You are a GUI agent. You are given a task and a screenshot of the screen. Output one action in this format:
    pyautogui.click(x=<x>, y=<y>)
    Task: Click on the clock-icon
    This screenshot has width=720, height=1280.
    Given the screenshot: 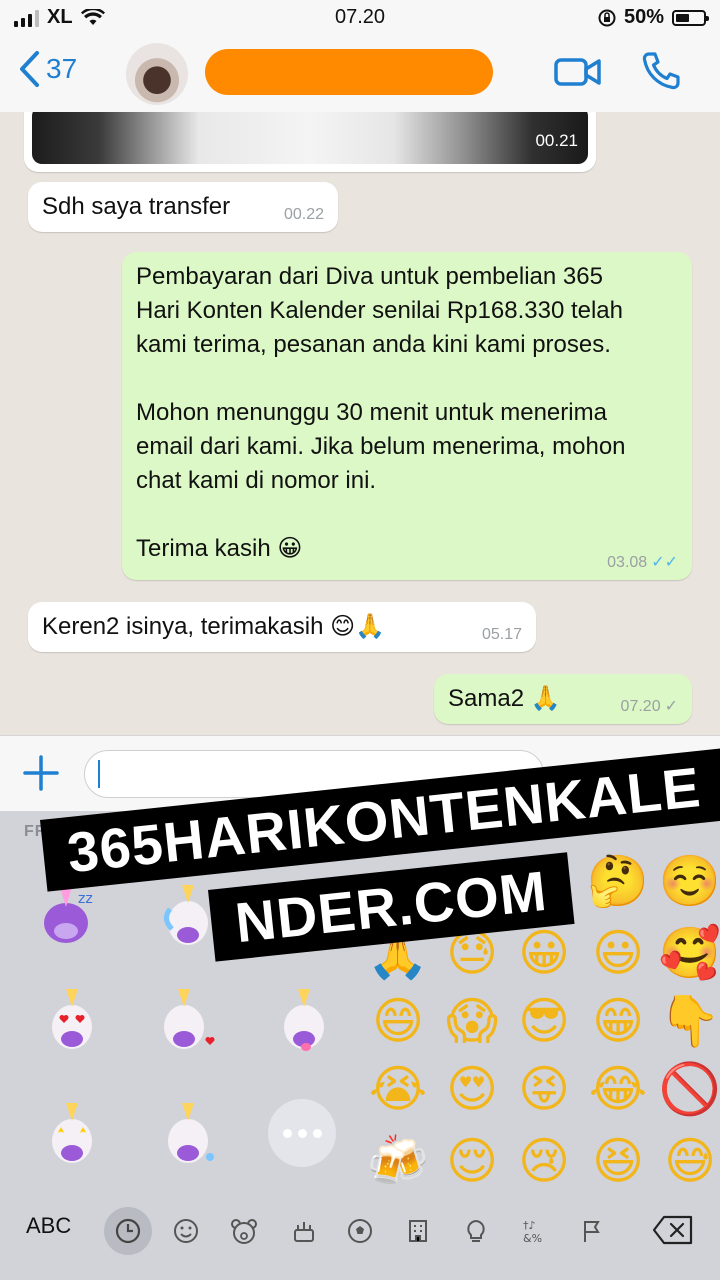 What is the action you would take?
    pyautogui.click(x=128, y=1231)
    